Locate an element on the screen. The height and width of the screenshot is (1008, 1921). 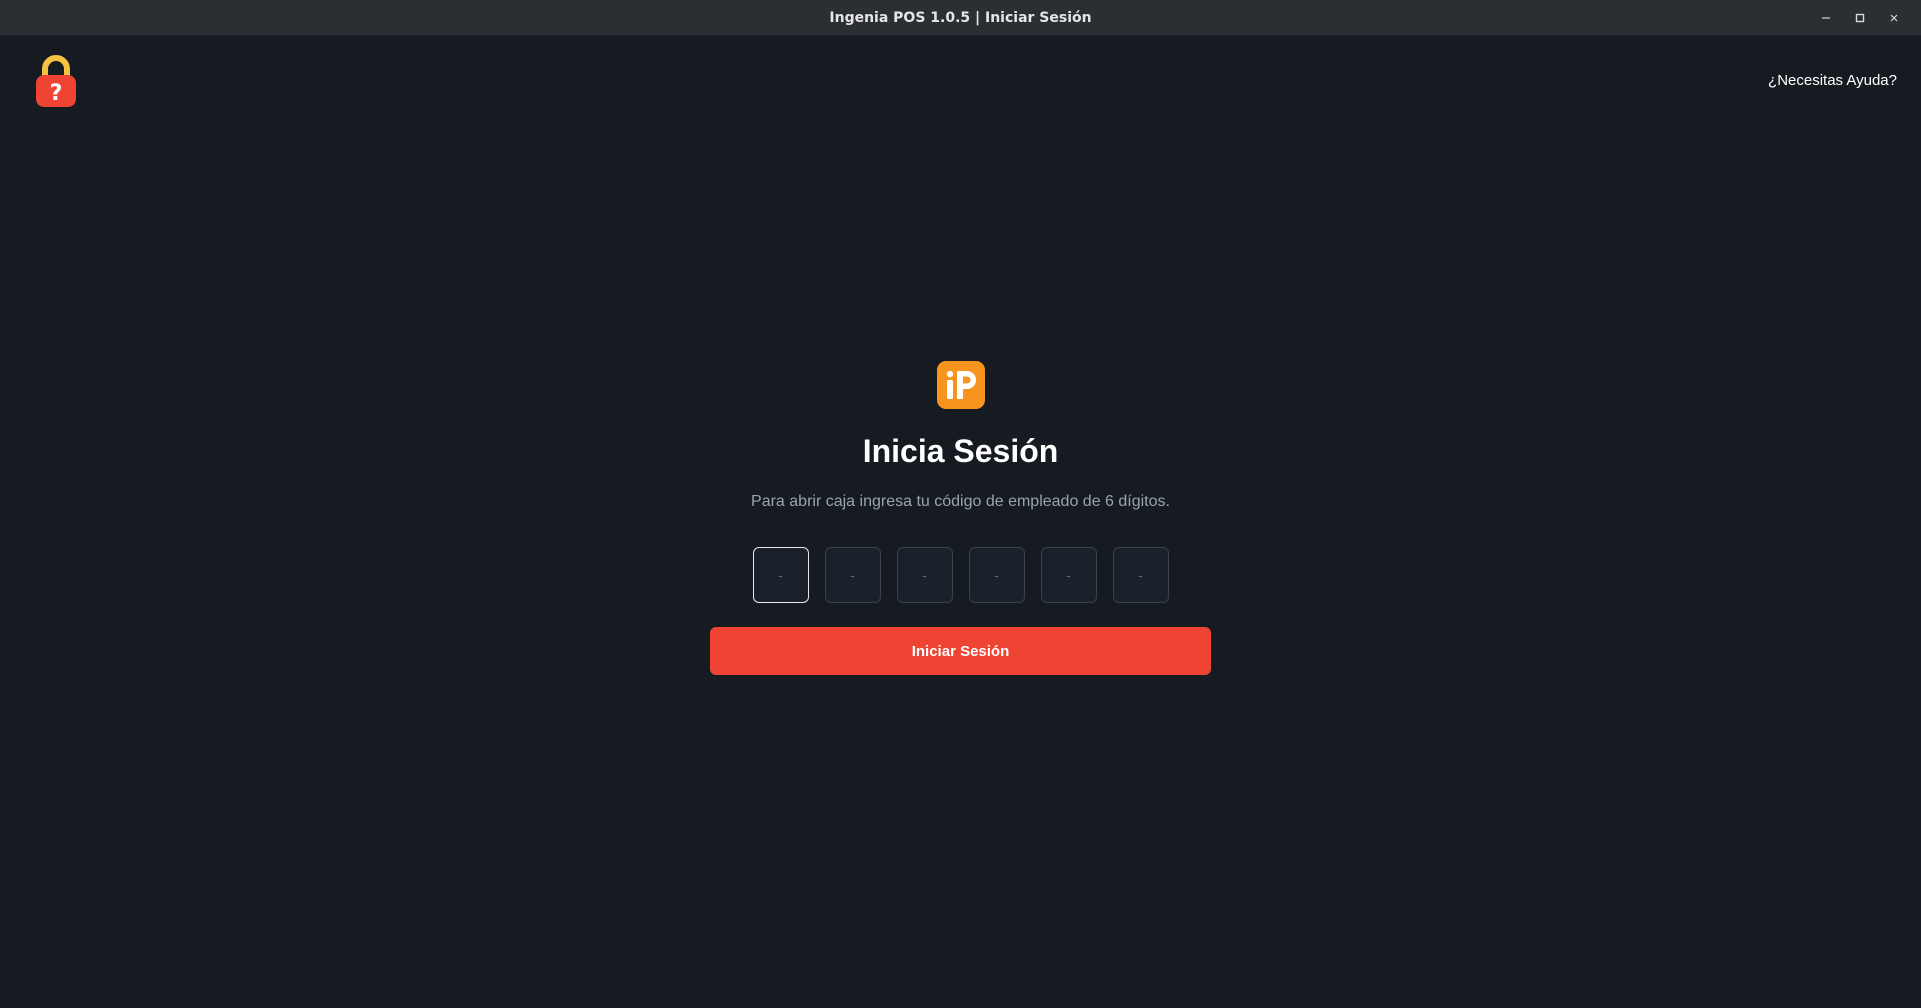
lock-question-icon: ? is located at coordinates (56, 81).